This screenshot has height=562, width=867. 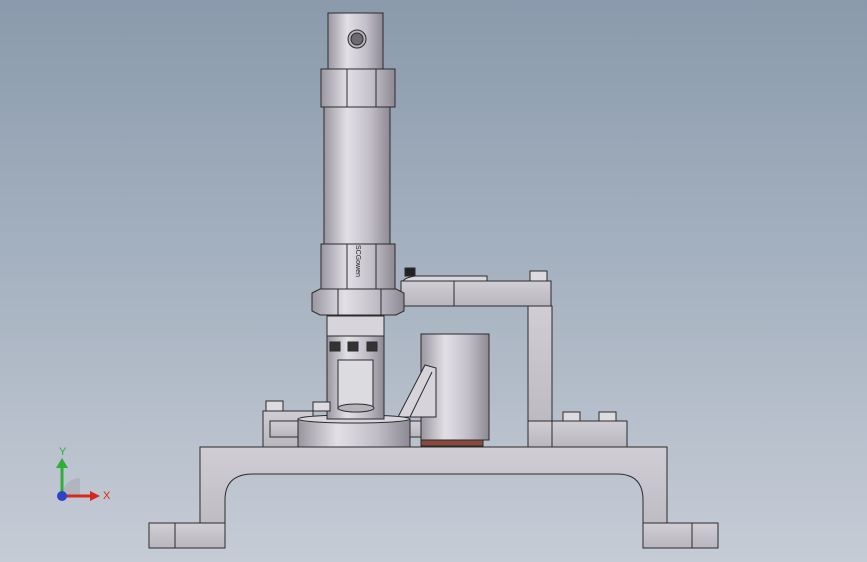 What do you see at coordinates (427, 293) in the screenshot?
I see `arm-end` at bounding box center [427, 293].